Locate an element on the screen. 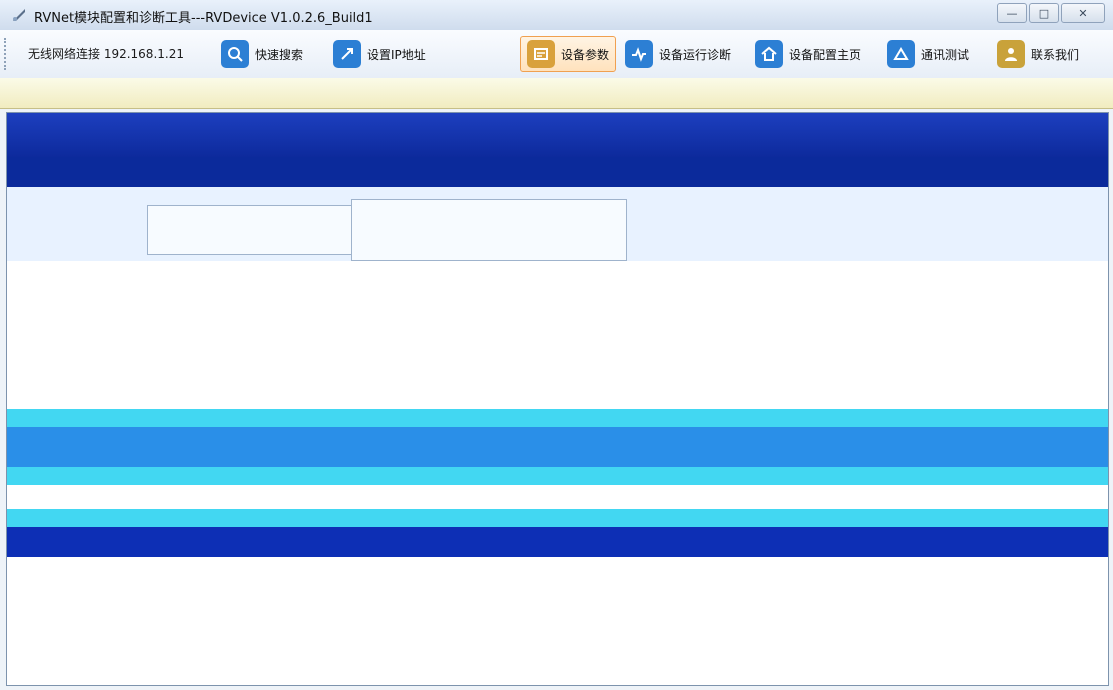 The width and height of the screenshot is (1113, 690). toolbar-contact: 联系我们 is located at coordinates (1038, 54).